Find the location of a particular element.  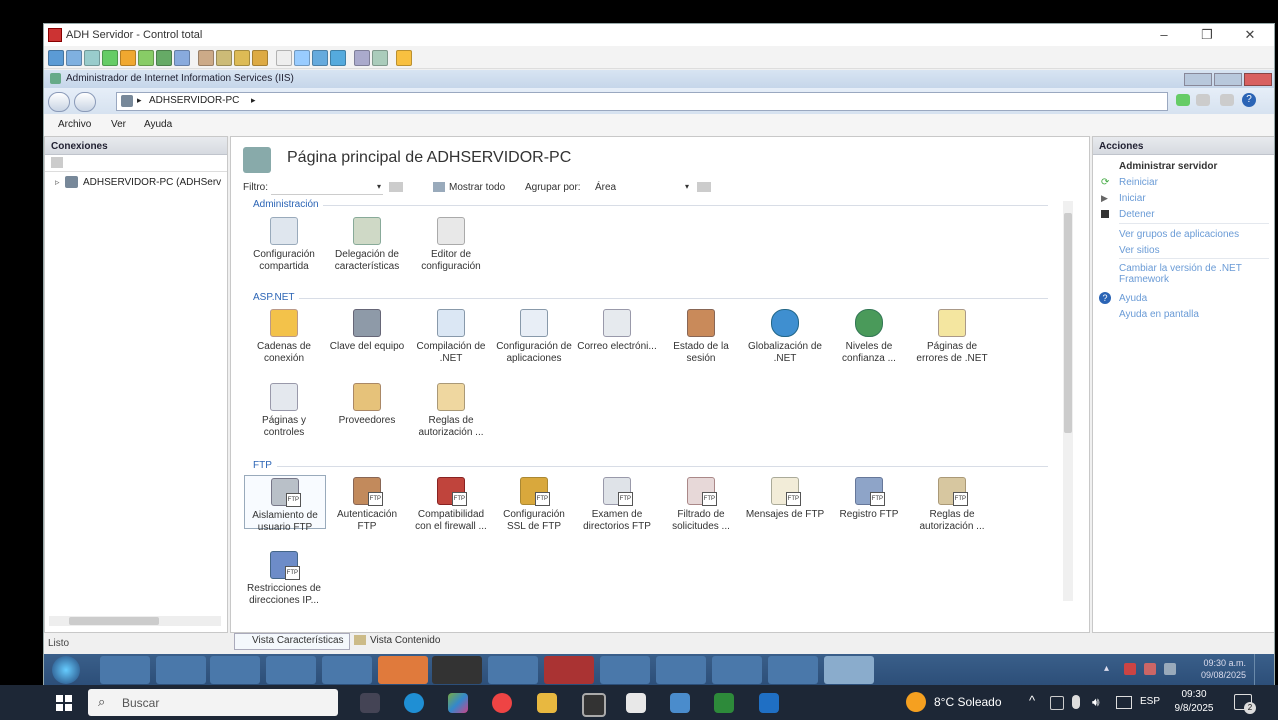

file-explorer-icon is located at coordinates (547, 703).